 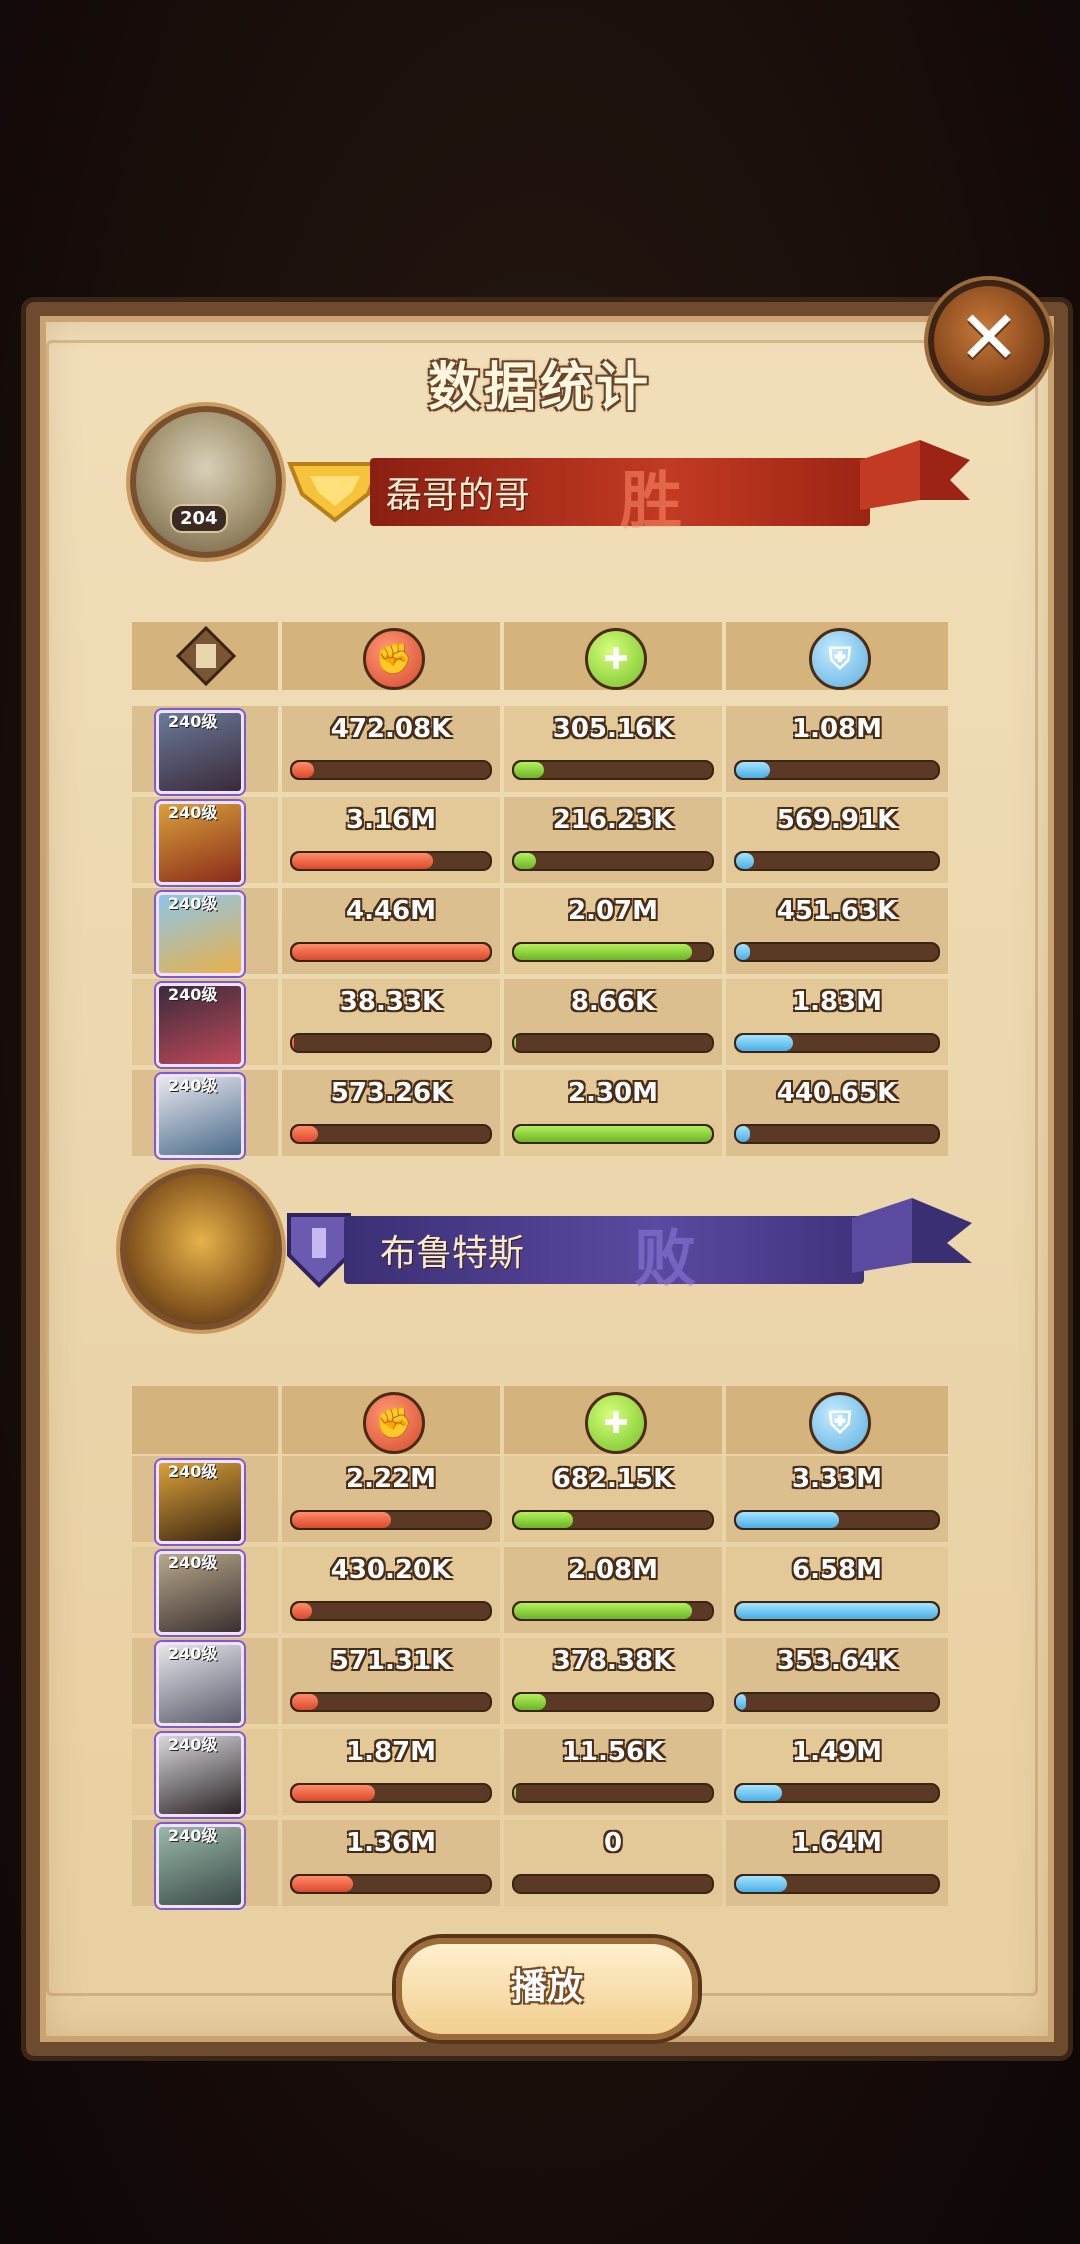 What do you see at coordinates (547, 1989) in the screenshot?
I see `play-button: 播放` at bounding box center [547, 1989].